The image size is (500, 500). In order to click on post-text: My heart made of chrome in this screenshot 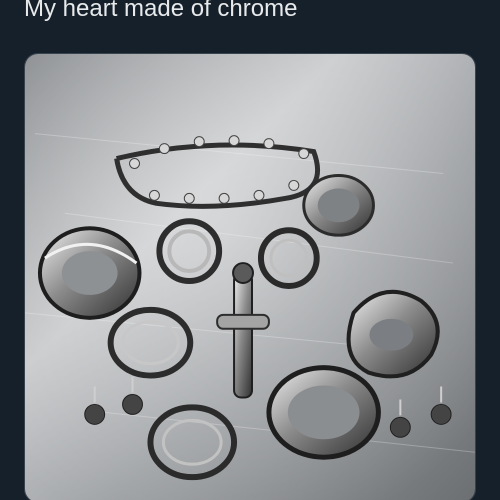, I will do `click(161, 11)`.